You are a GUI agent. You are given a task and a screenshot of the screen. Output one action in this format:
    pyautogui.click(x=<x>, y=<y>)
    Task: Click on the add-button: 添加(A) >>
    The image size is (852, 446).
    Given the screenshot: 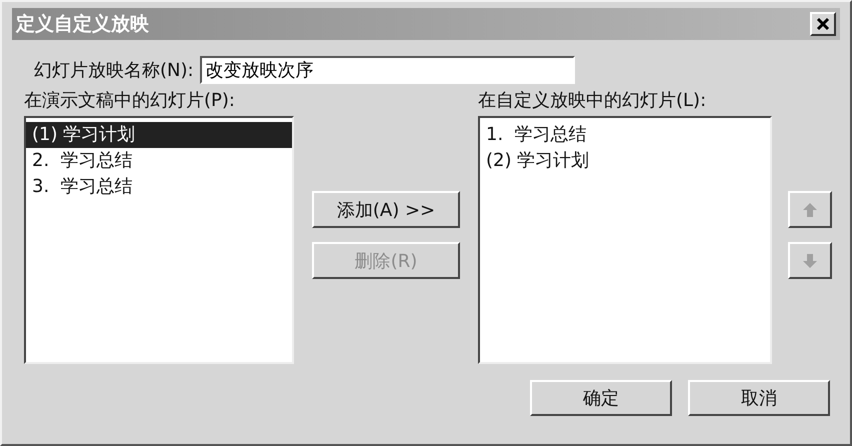 What is the action you would take?
    pyautogui.click(x=386, y=209)
    